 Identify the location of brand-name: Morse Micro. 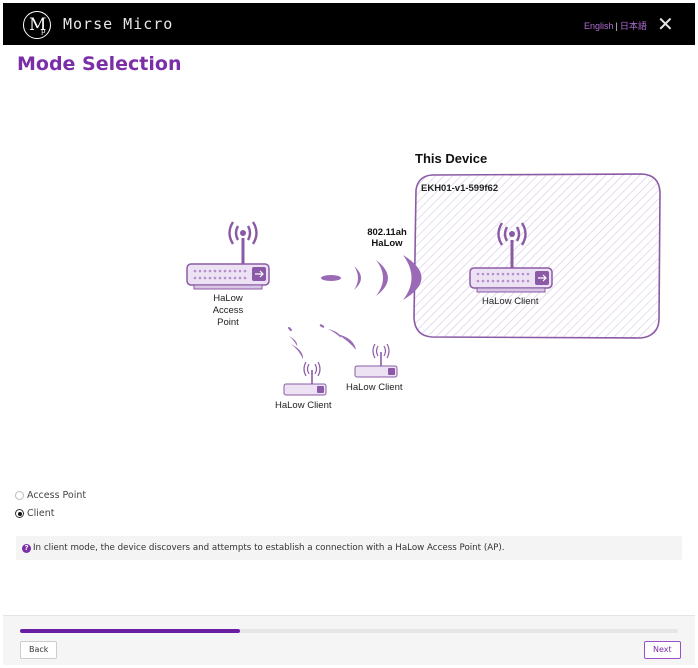
(118, 24).